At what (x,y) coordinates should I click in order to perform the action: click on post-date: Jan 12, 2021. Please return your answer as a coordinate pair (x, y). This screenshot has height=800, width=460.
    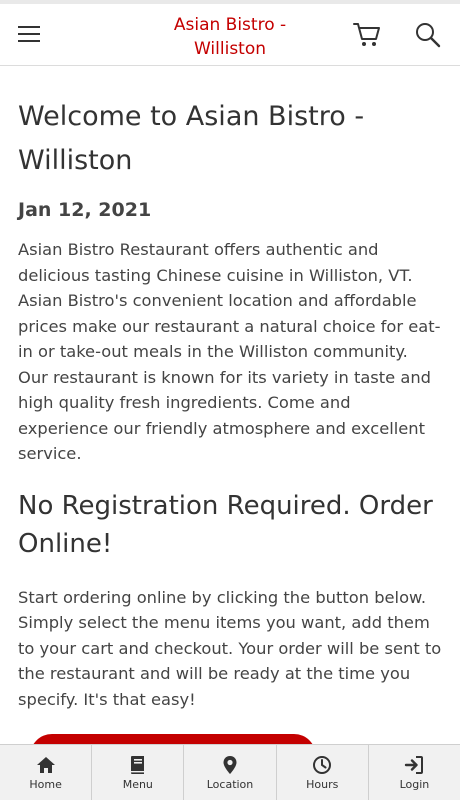
    Looking at the image, I should click on (85, 210).